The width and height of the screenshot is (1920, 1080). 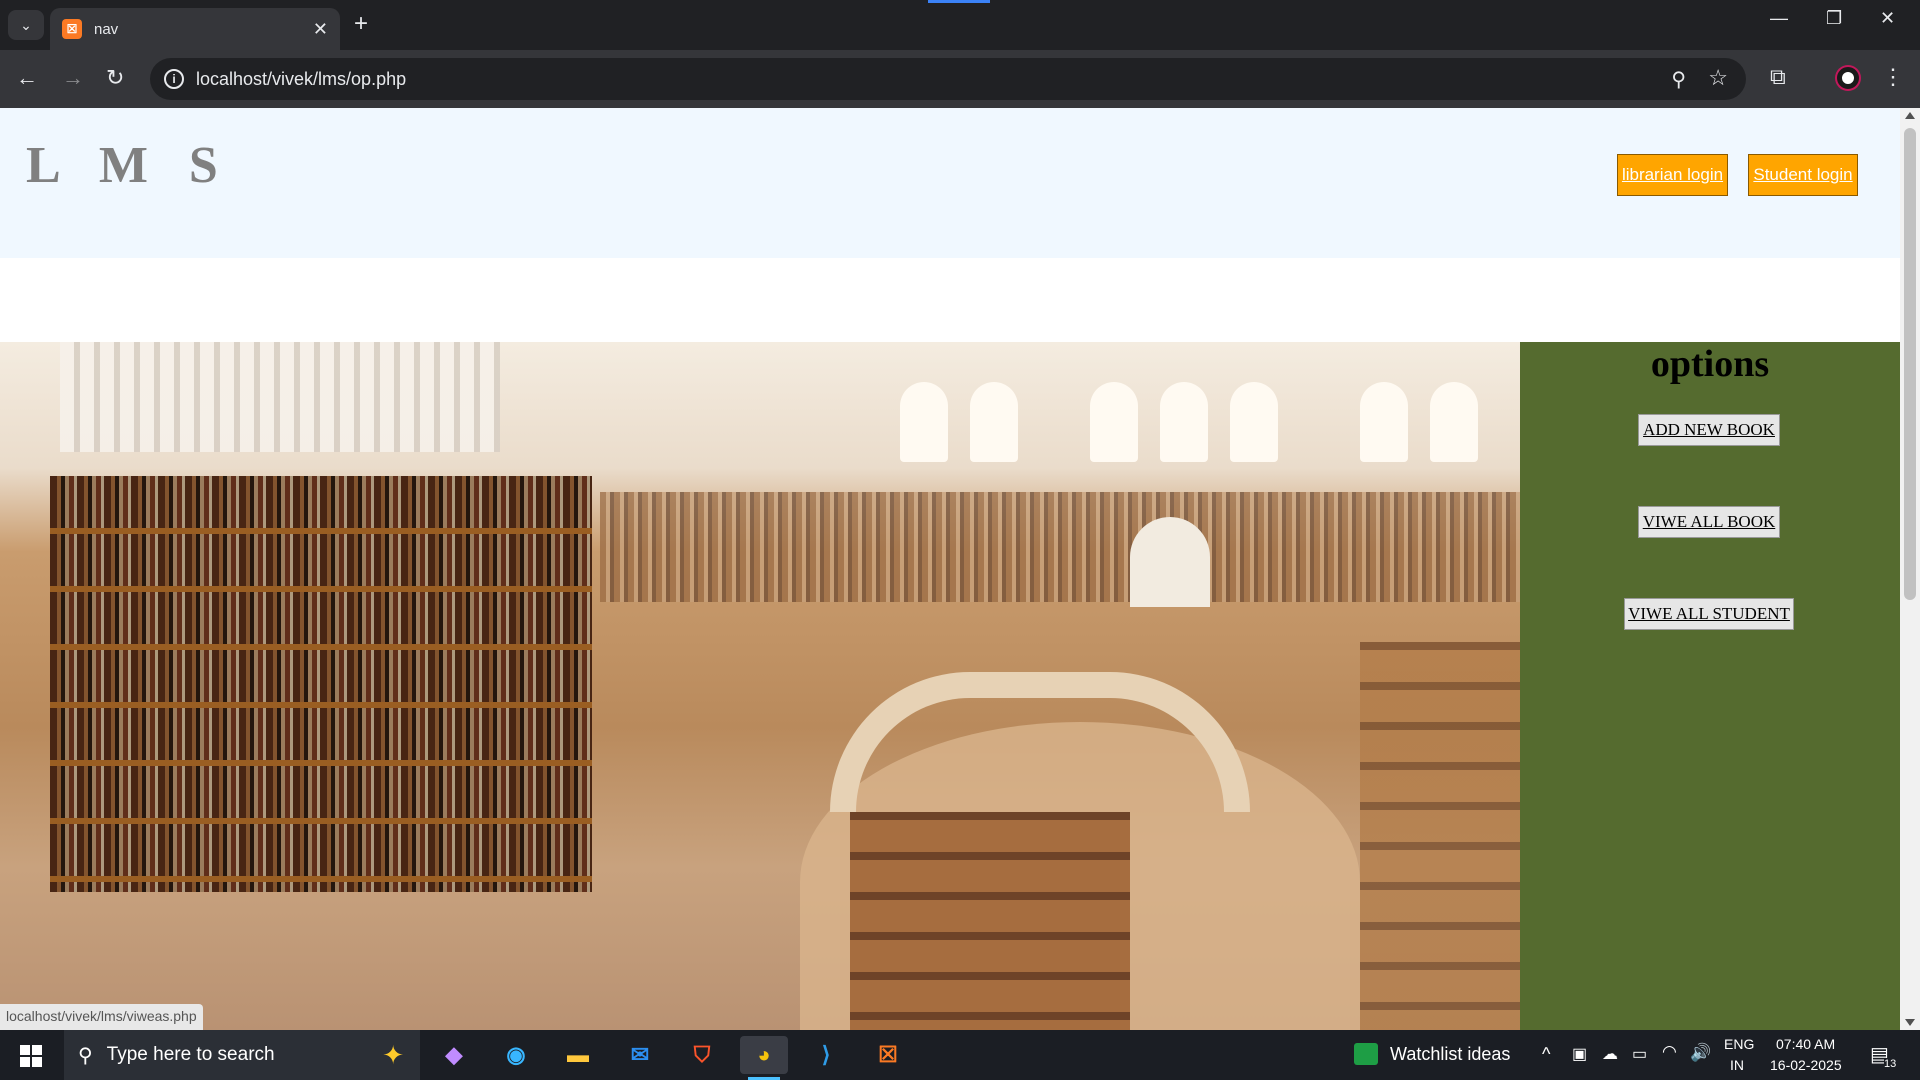 I want to click on outlook-app-icon: ✉, so click(x=640, y=1055).